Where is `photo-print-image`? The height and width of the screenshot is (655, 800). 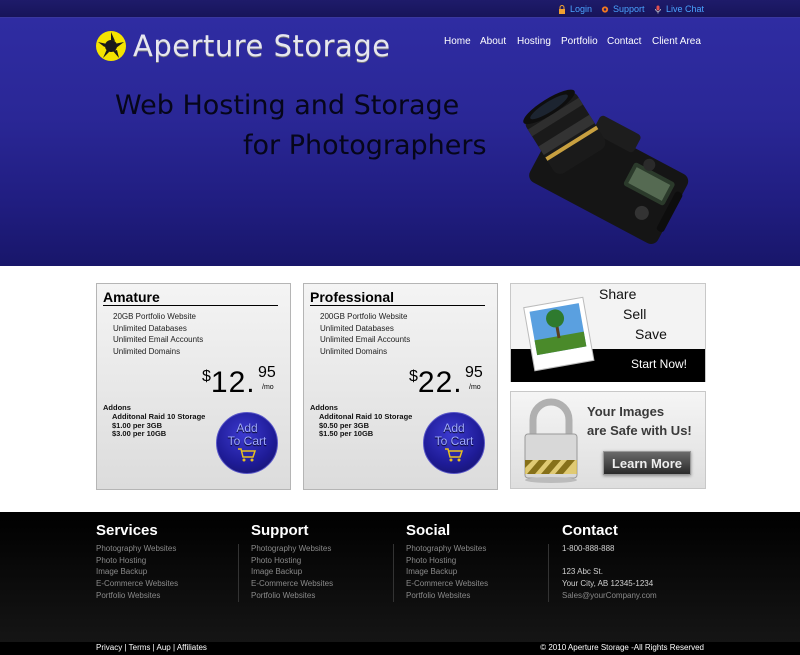
photo-print-image is located at coordinates (559, 334).